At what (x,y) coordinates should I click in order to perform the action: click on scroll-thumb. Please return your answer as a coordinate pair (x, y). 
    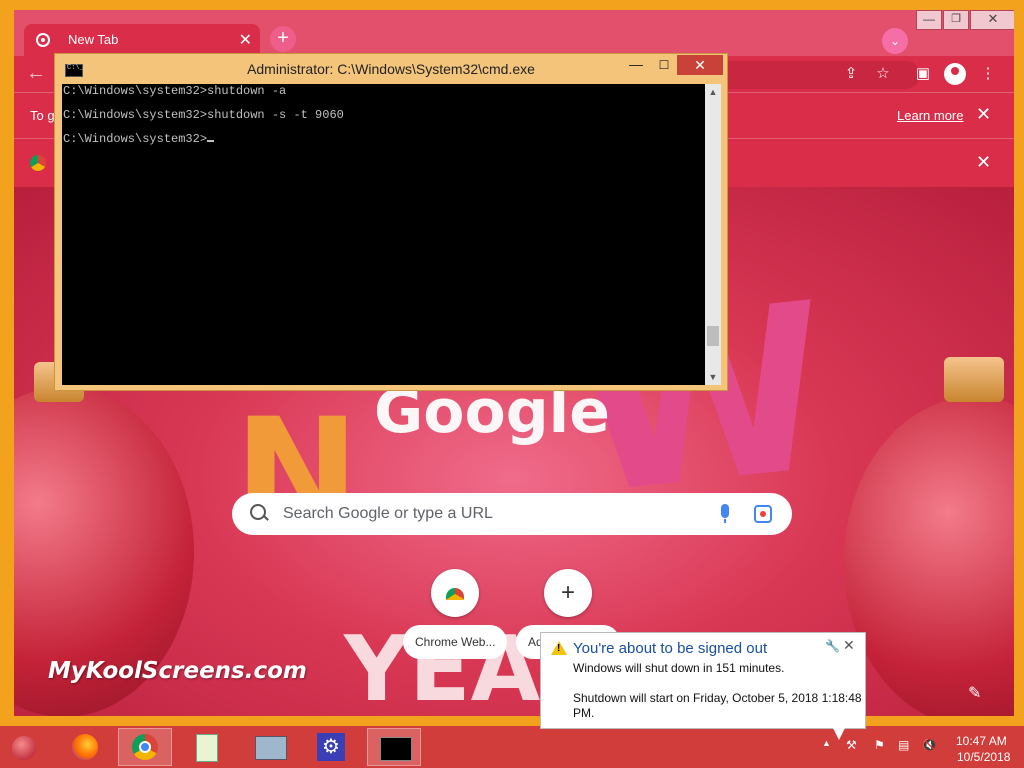
    Looking at the image, I should click on (713, 336).